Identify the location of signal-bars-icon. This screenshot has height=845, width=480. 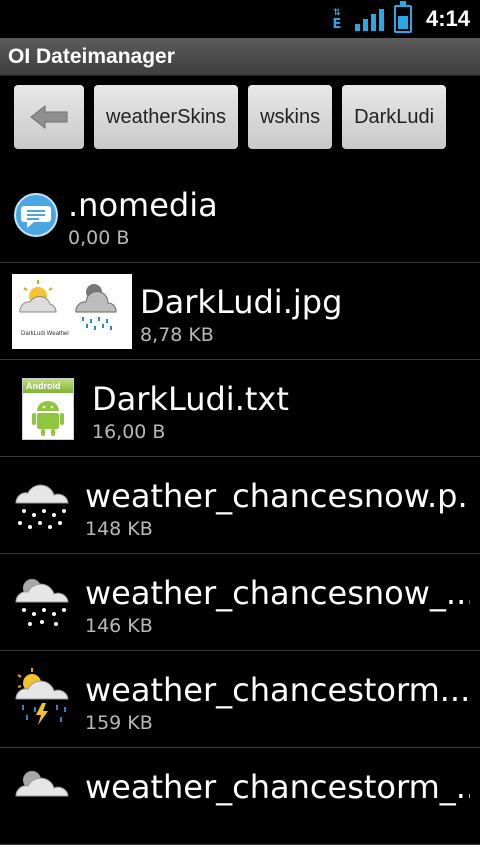
(369, 19).